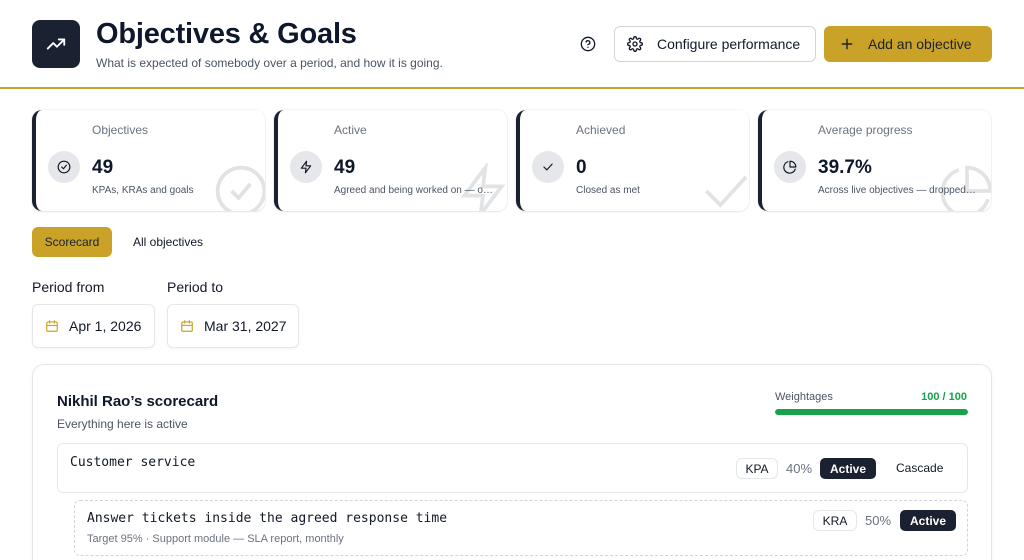  Describe the element at coordinates (944, 397) in the screenshot. I see `weightages-value: 100 / 100` at that location.